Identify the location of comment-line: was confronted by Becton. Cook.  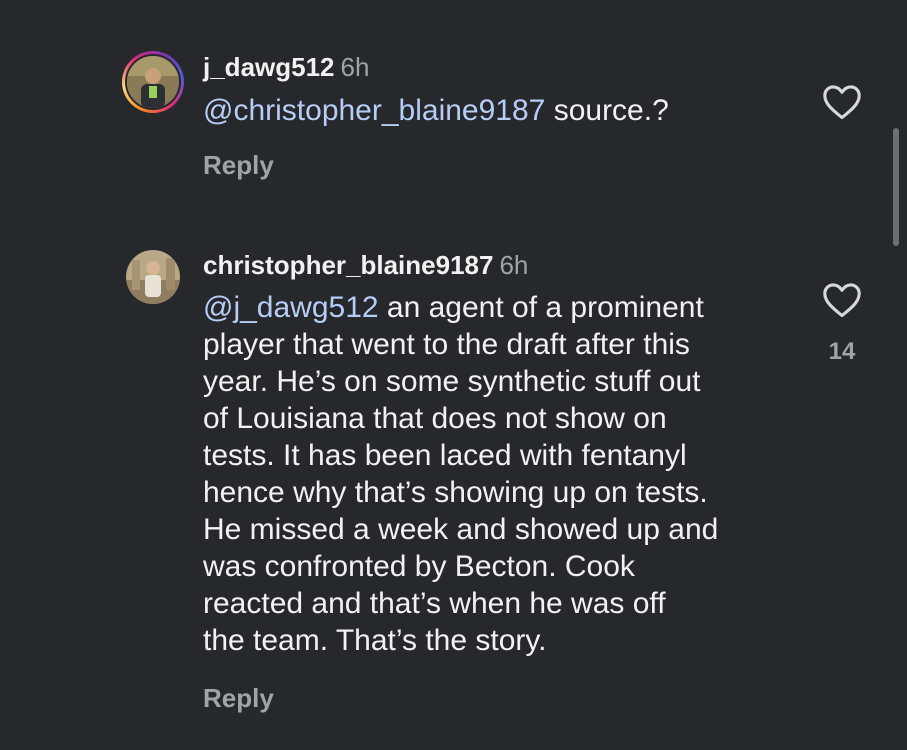
(419, 566).